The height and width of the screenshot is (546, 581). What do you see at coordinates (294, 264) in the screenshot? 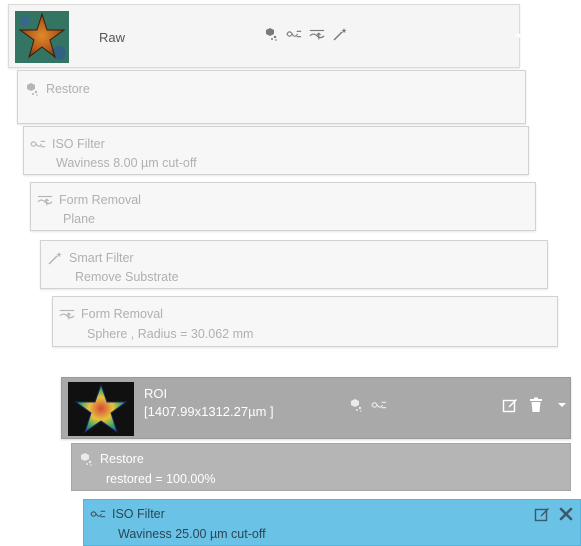
I see `operator-card-smart-filter: Smart Filter Remove Substrate` at bounding box center [294, 264].